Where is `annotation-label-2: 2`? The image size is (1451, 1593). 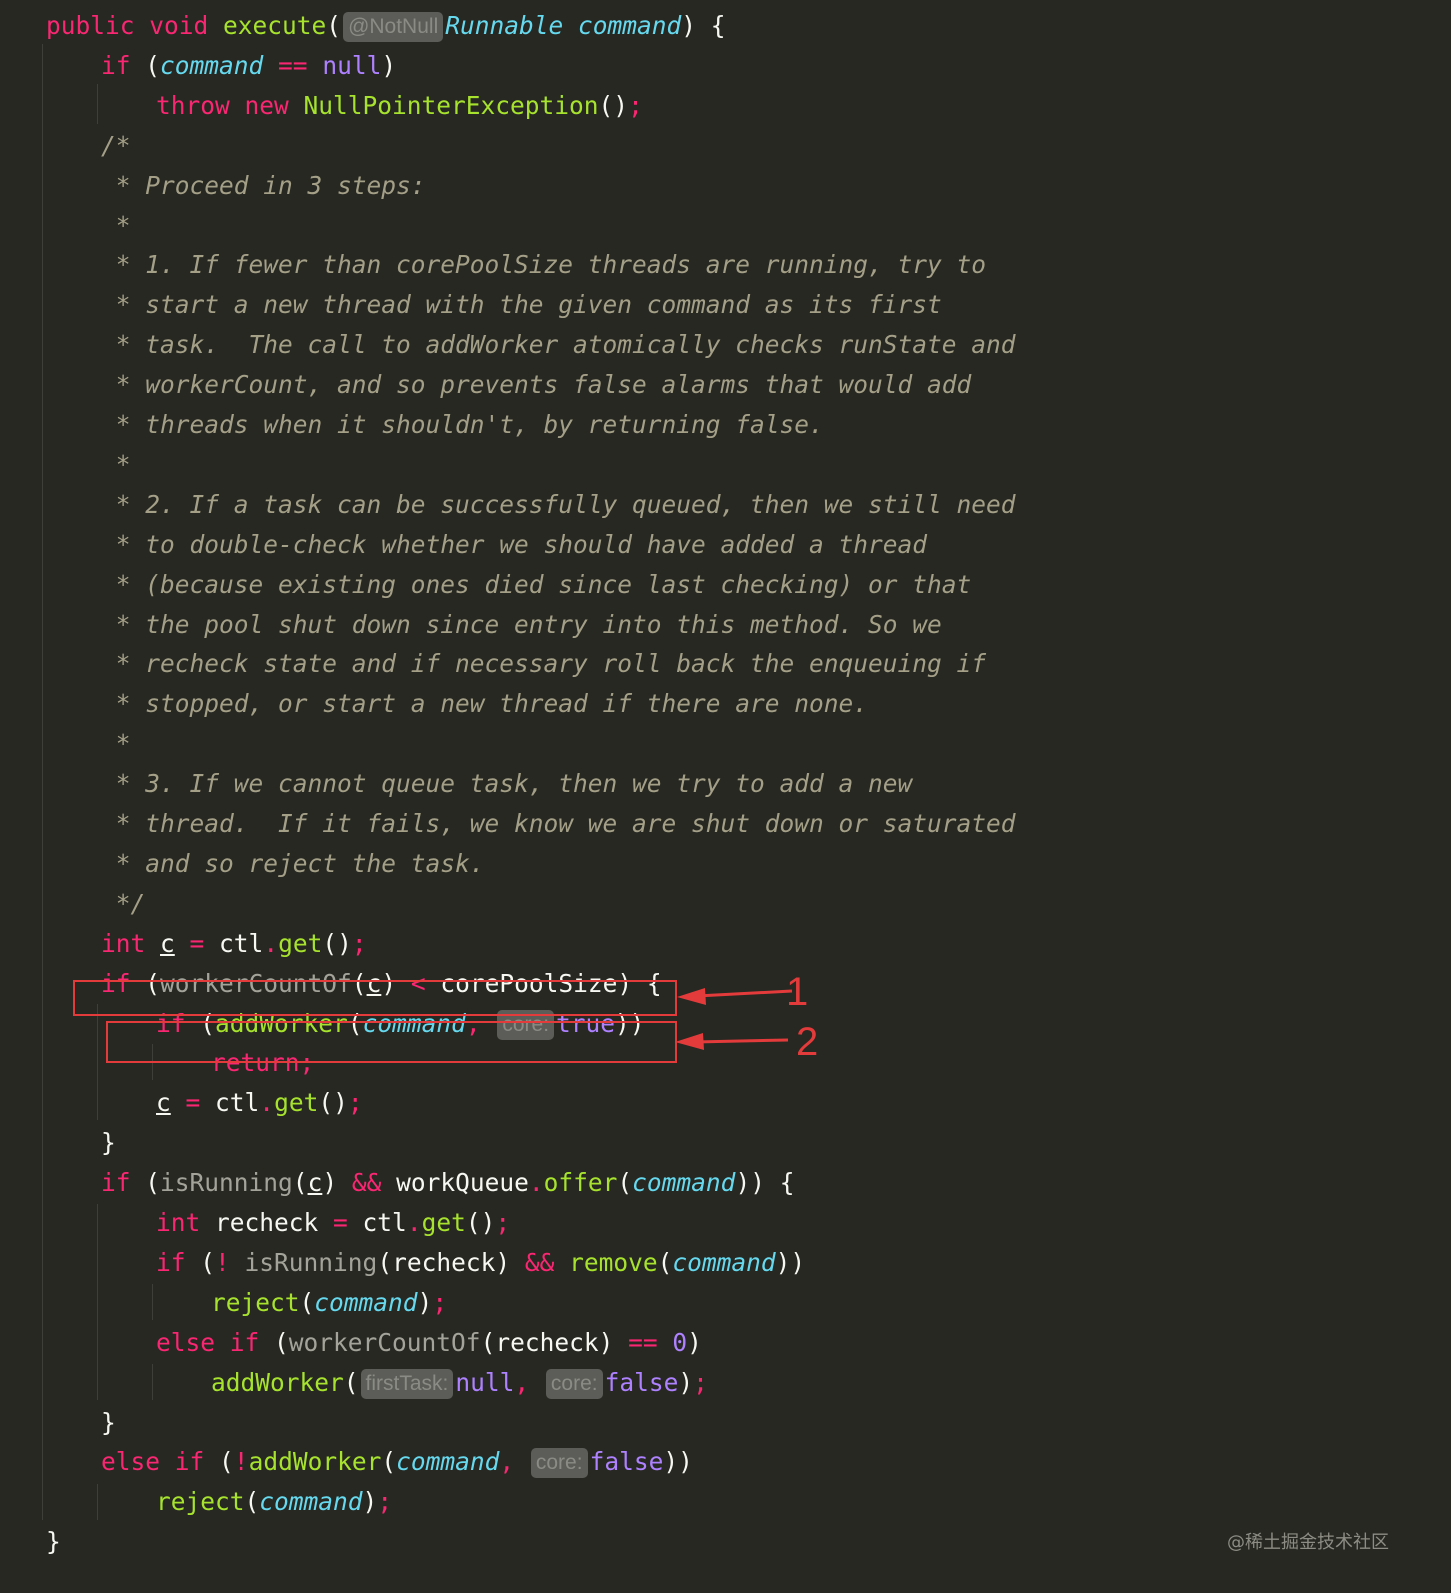
annotation-label-2: 2 is located at coordinates (807, 1042).